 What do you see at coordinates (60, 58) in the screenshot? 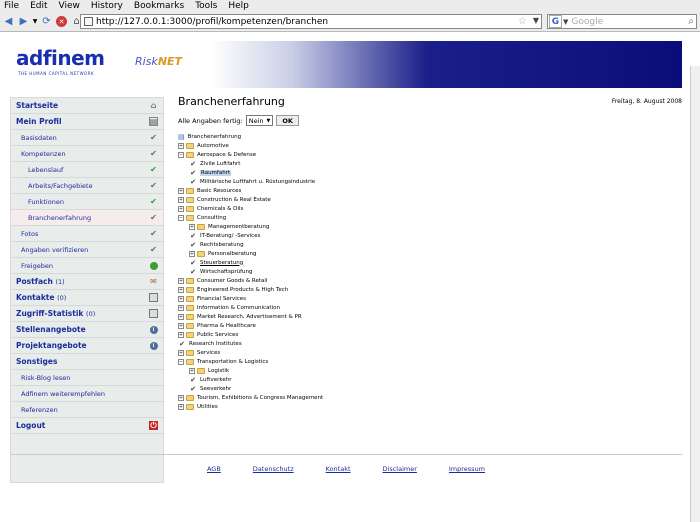
I see `adfinem-logo: adfinem` at bounding box center [60, 58].